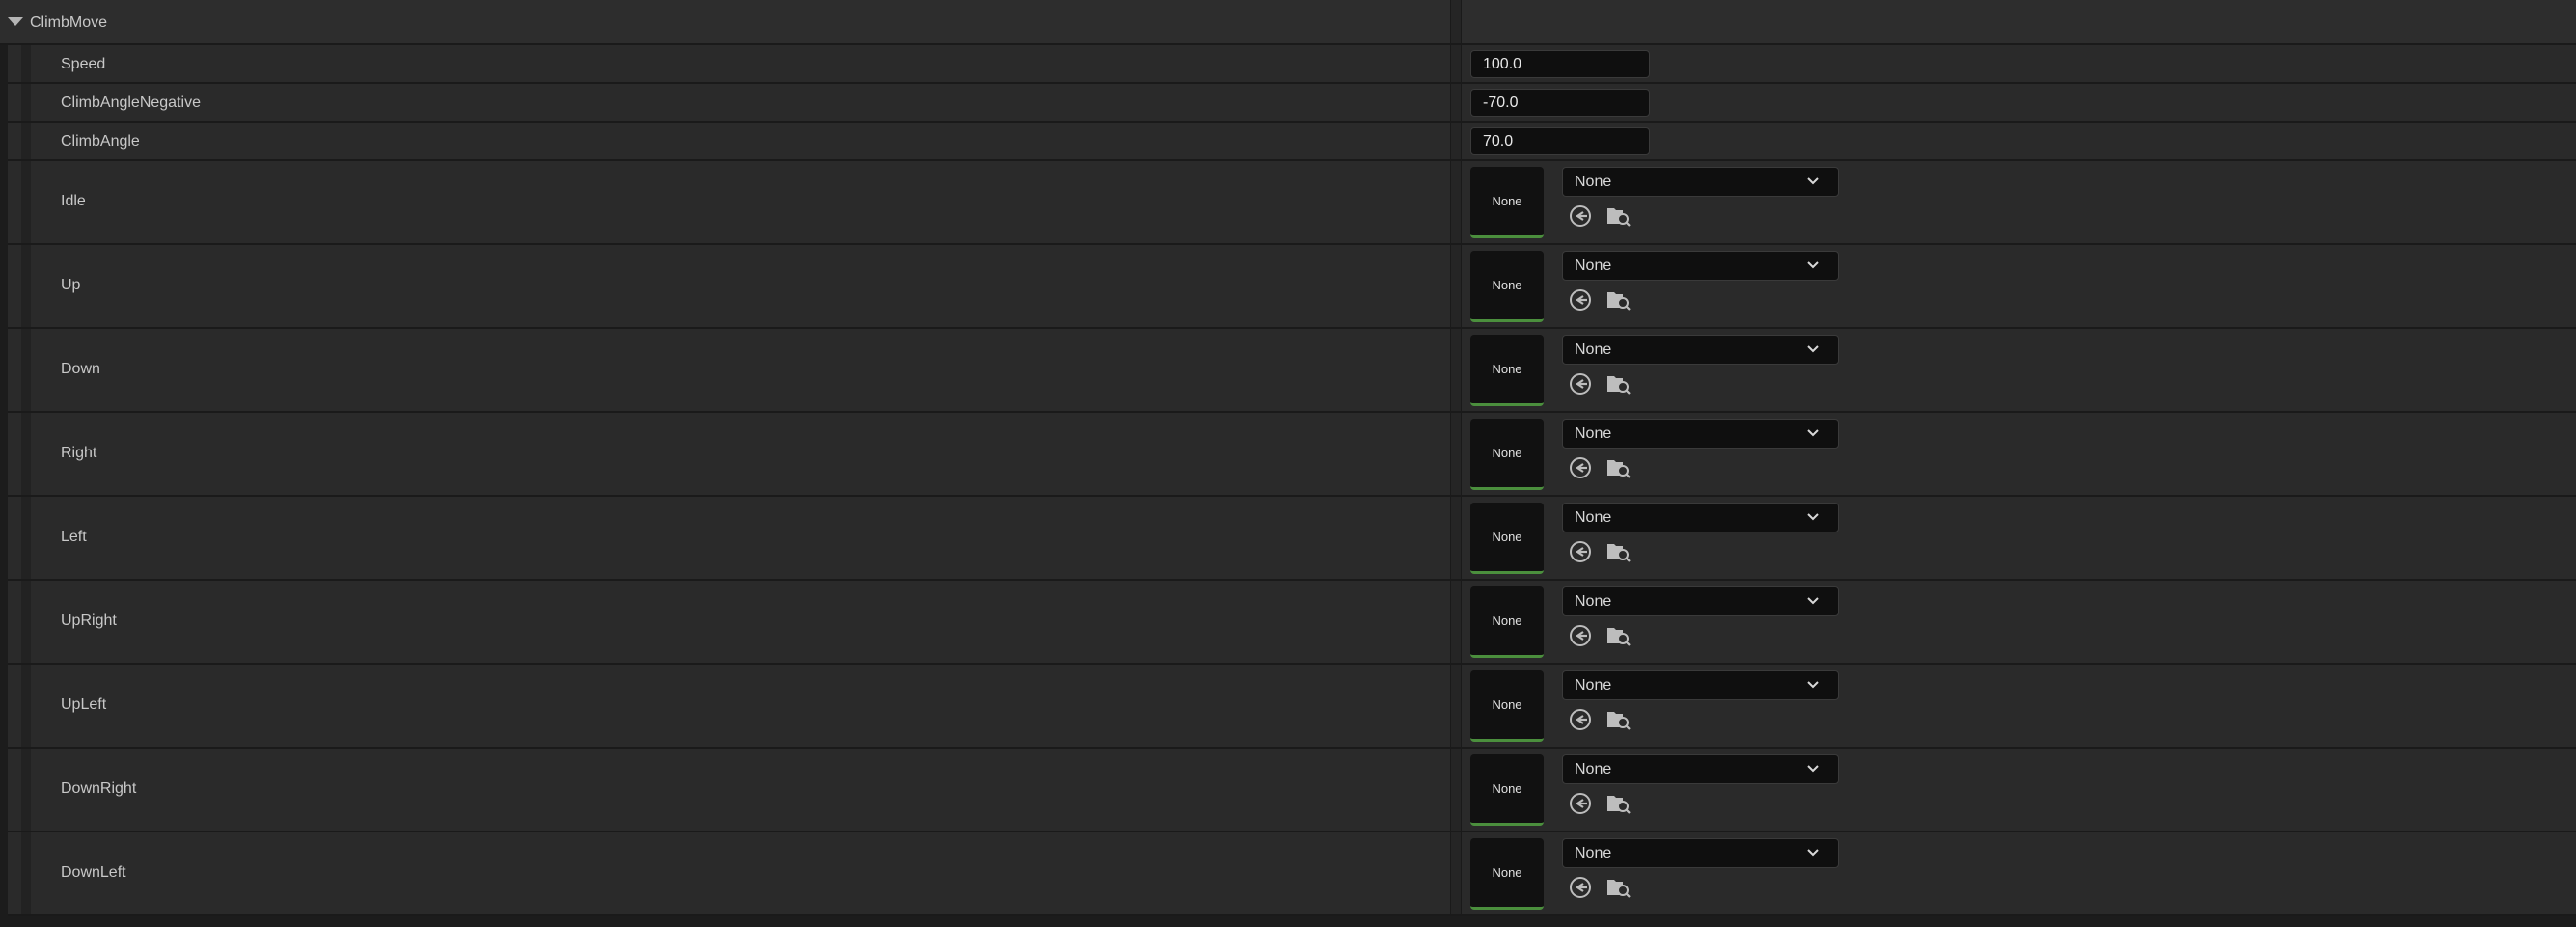 This screenshot has height=927, width=2576. What do you see at coordinates (1560, 103) in the screenshot?
I see `climb-angle-negative-input` at bounding box center [1560, 103].